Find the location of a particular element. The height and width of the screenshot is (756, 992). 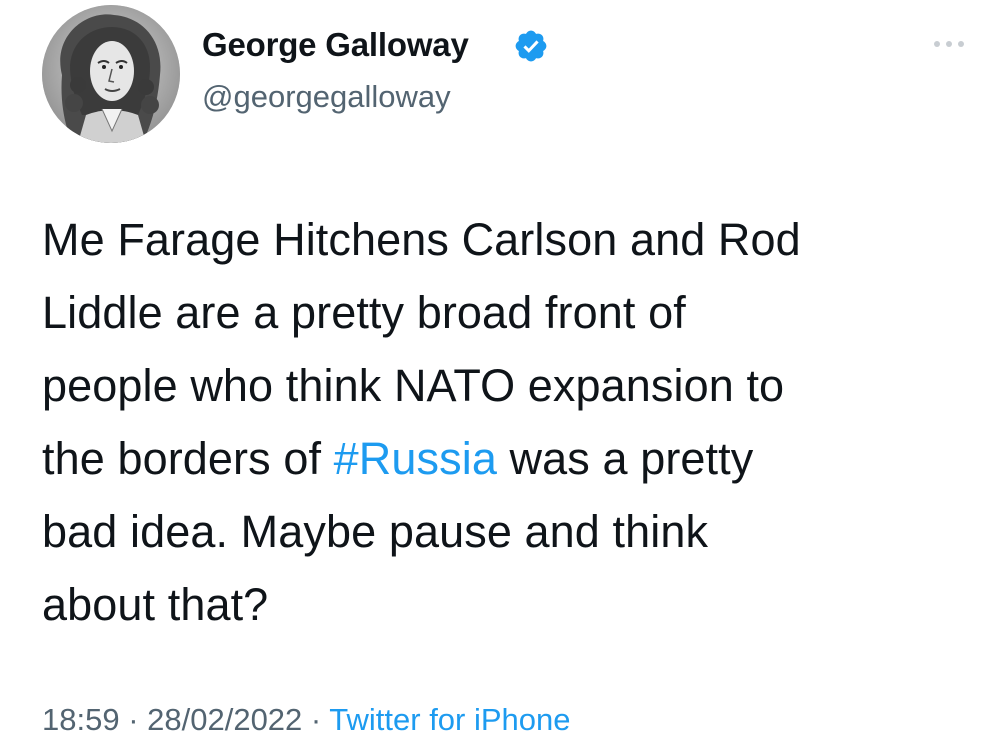

tweet-line: Liddle are a pretty broad front of is located at coordinates (364, 312).